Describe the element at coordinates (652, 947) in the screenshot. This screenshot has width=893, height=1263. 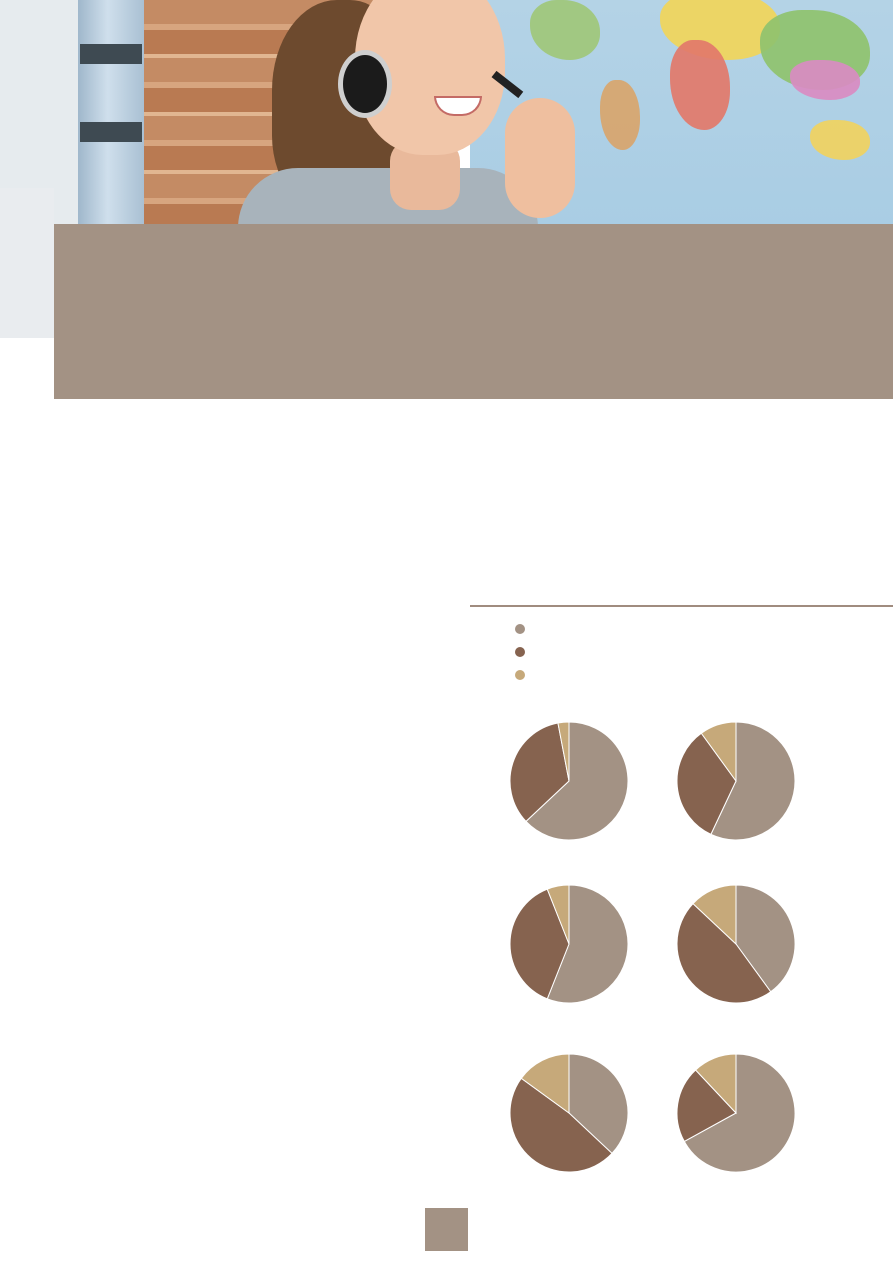
I see `pie-chart-grid` at that location.